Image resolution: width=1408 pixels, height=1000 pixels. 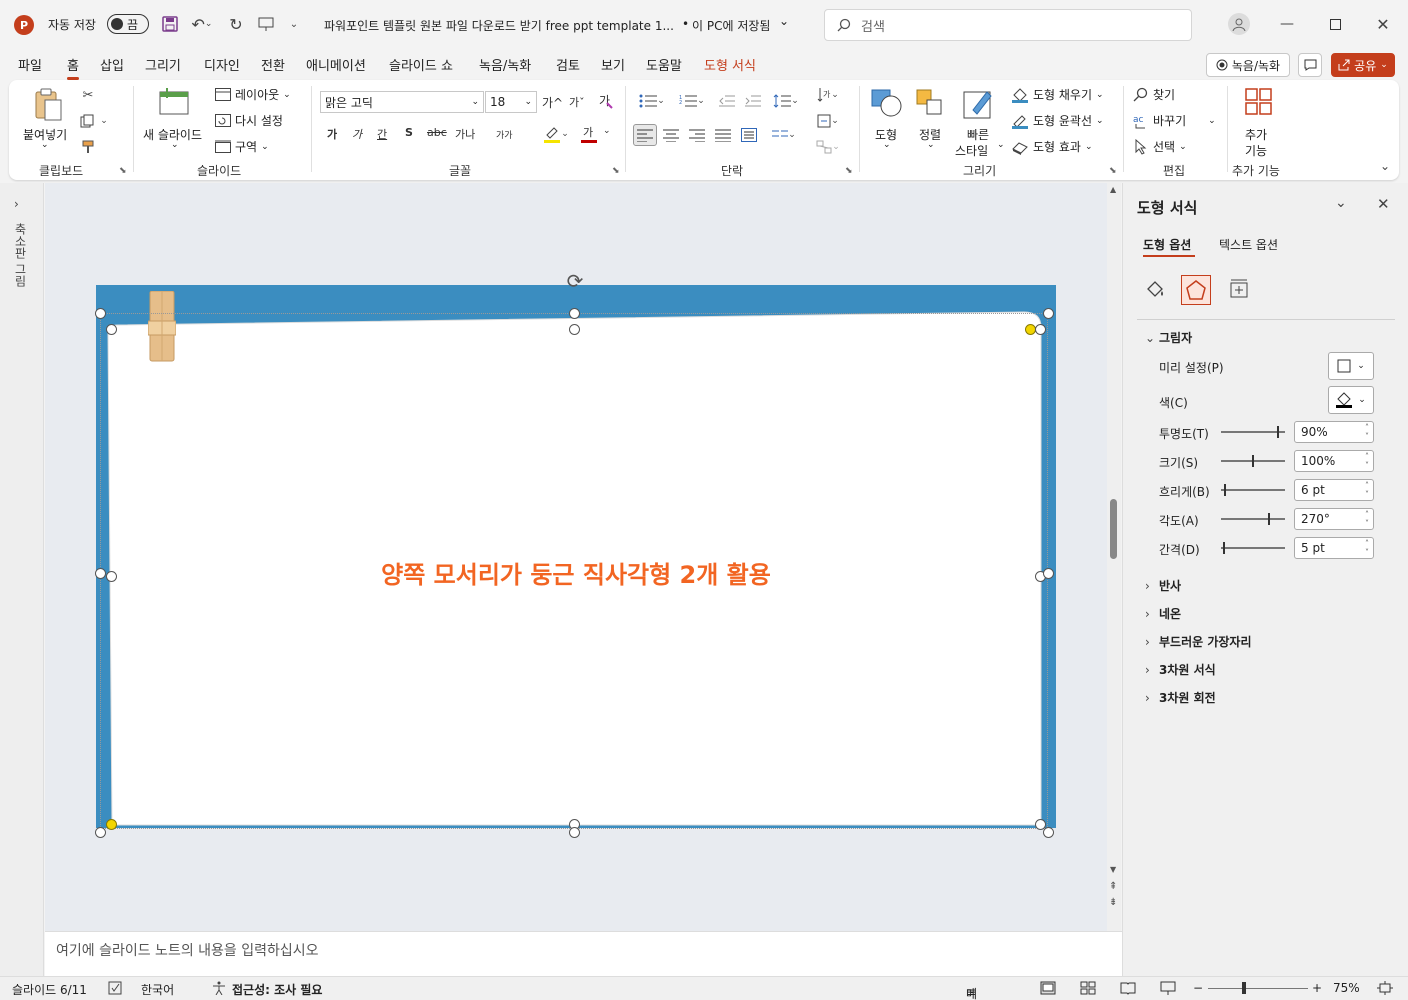 I want to click on language-indicator: 한국어, so click(x=157, y=989).